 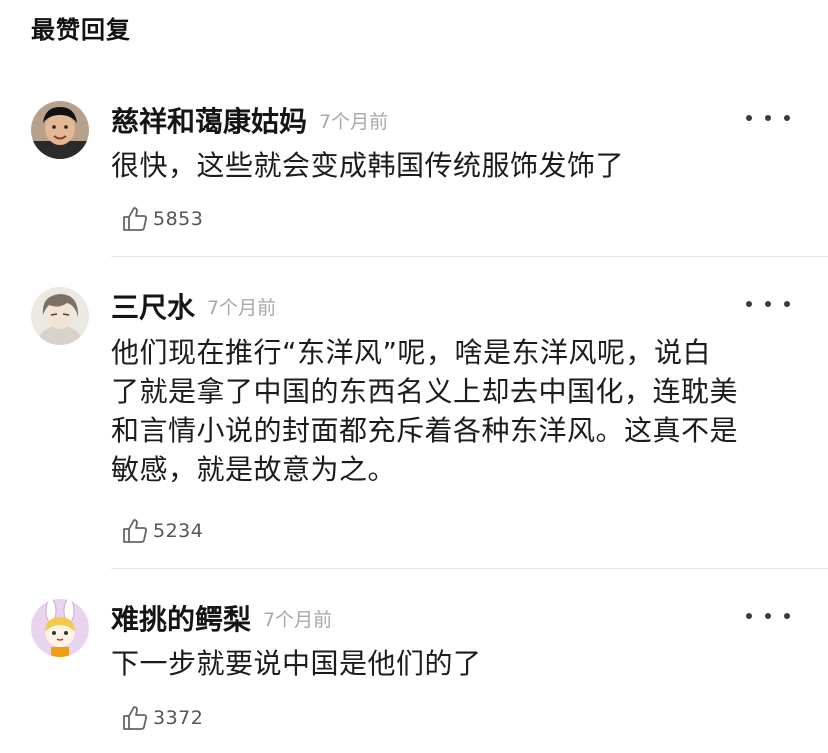 What do you see at coordinates (153, 306) in the screenshot?
I see `username: 三尺水` at bounding box center [153, 306].